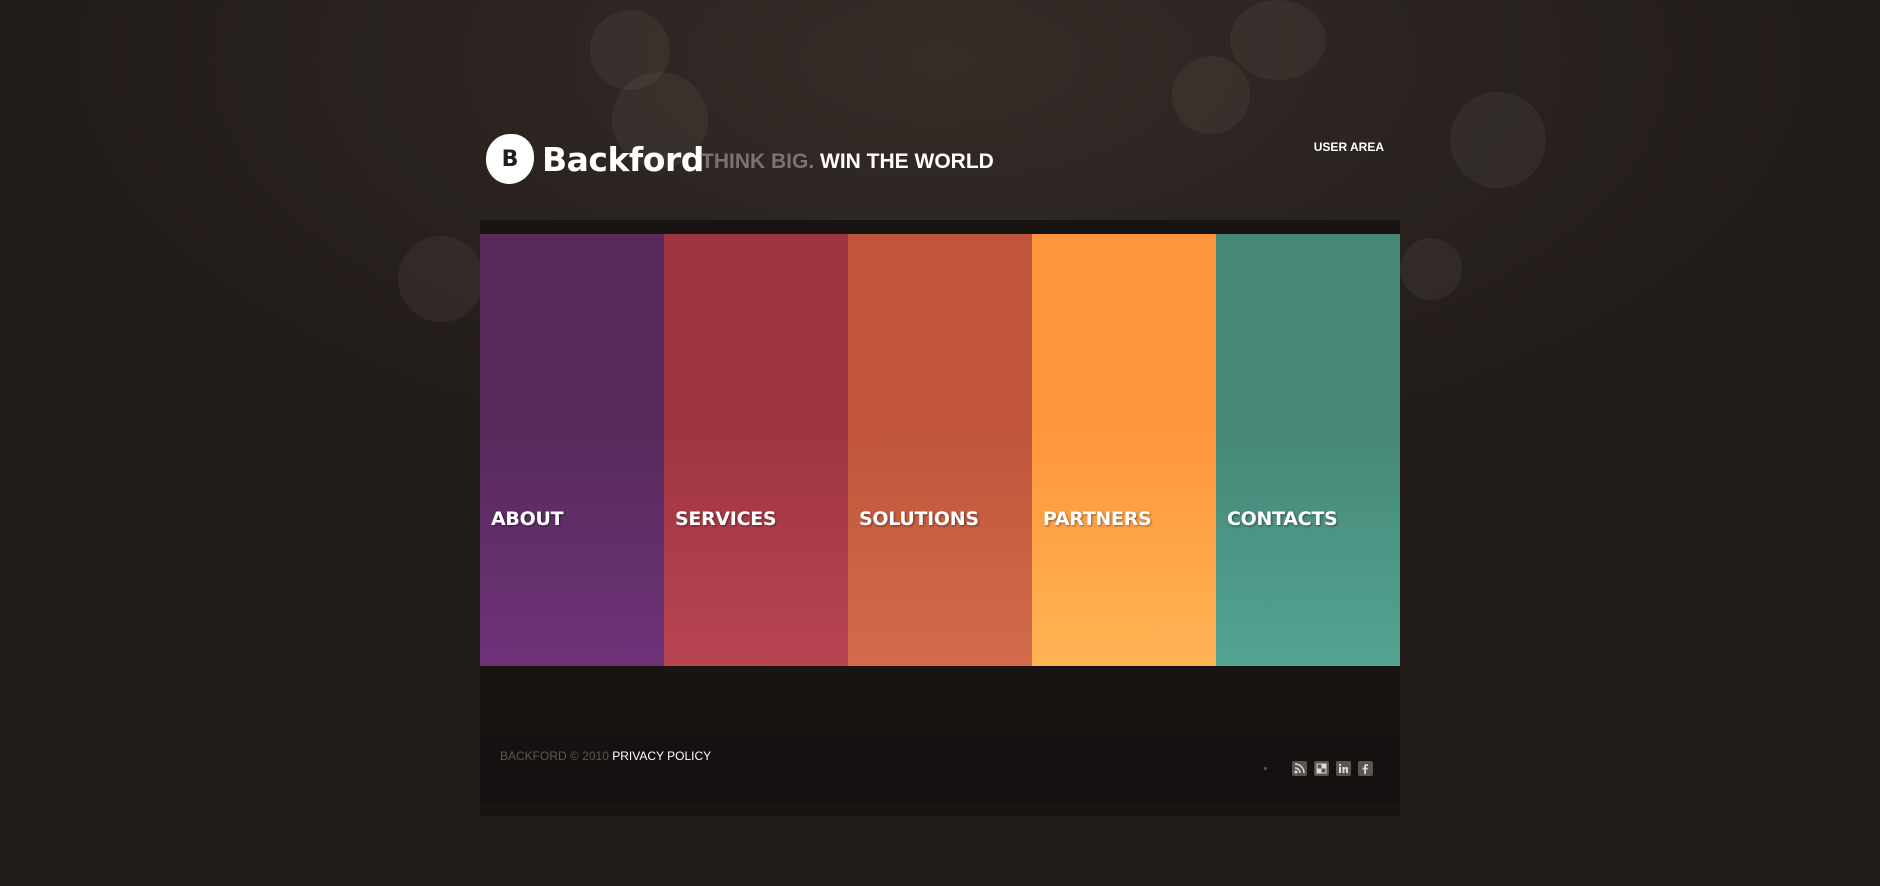 Image resolution: width=1880 pixels, height=886 pixels. I want to click on slogan: THINK BIG. WIN THE WORLD, so click(847, 162).